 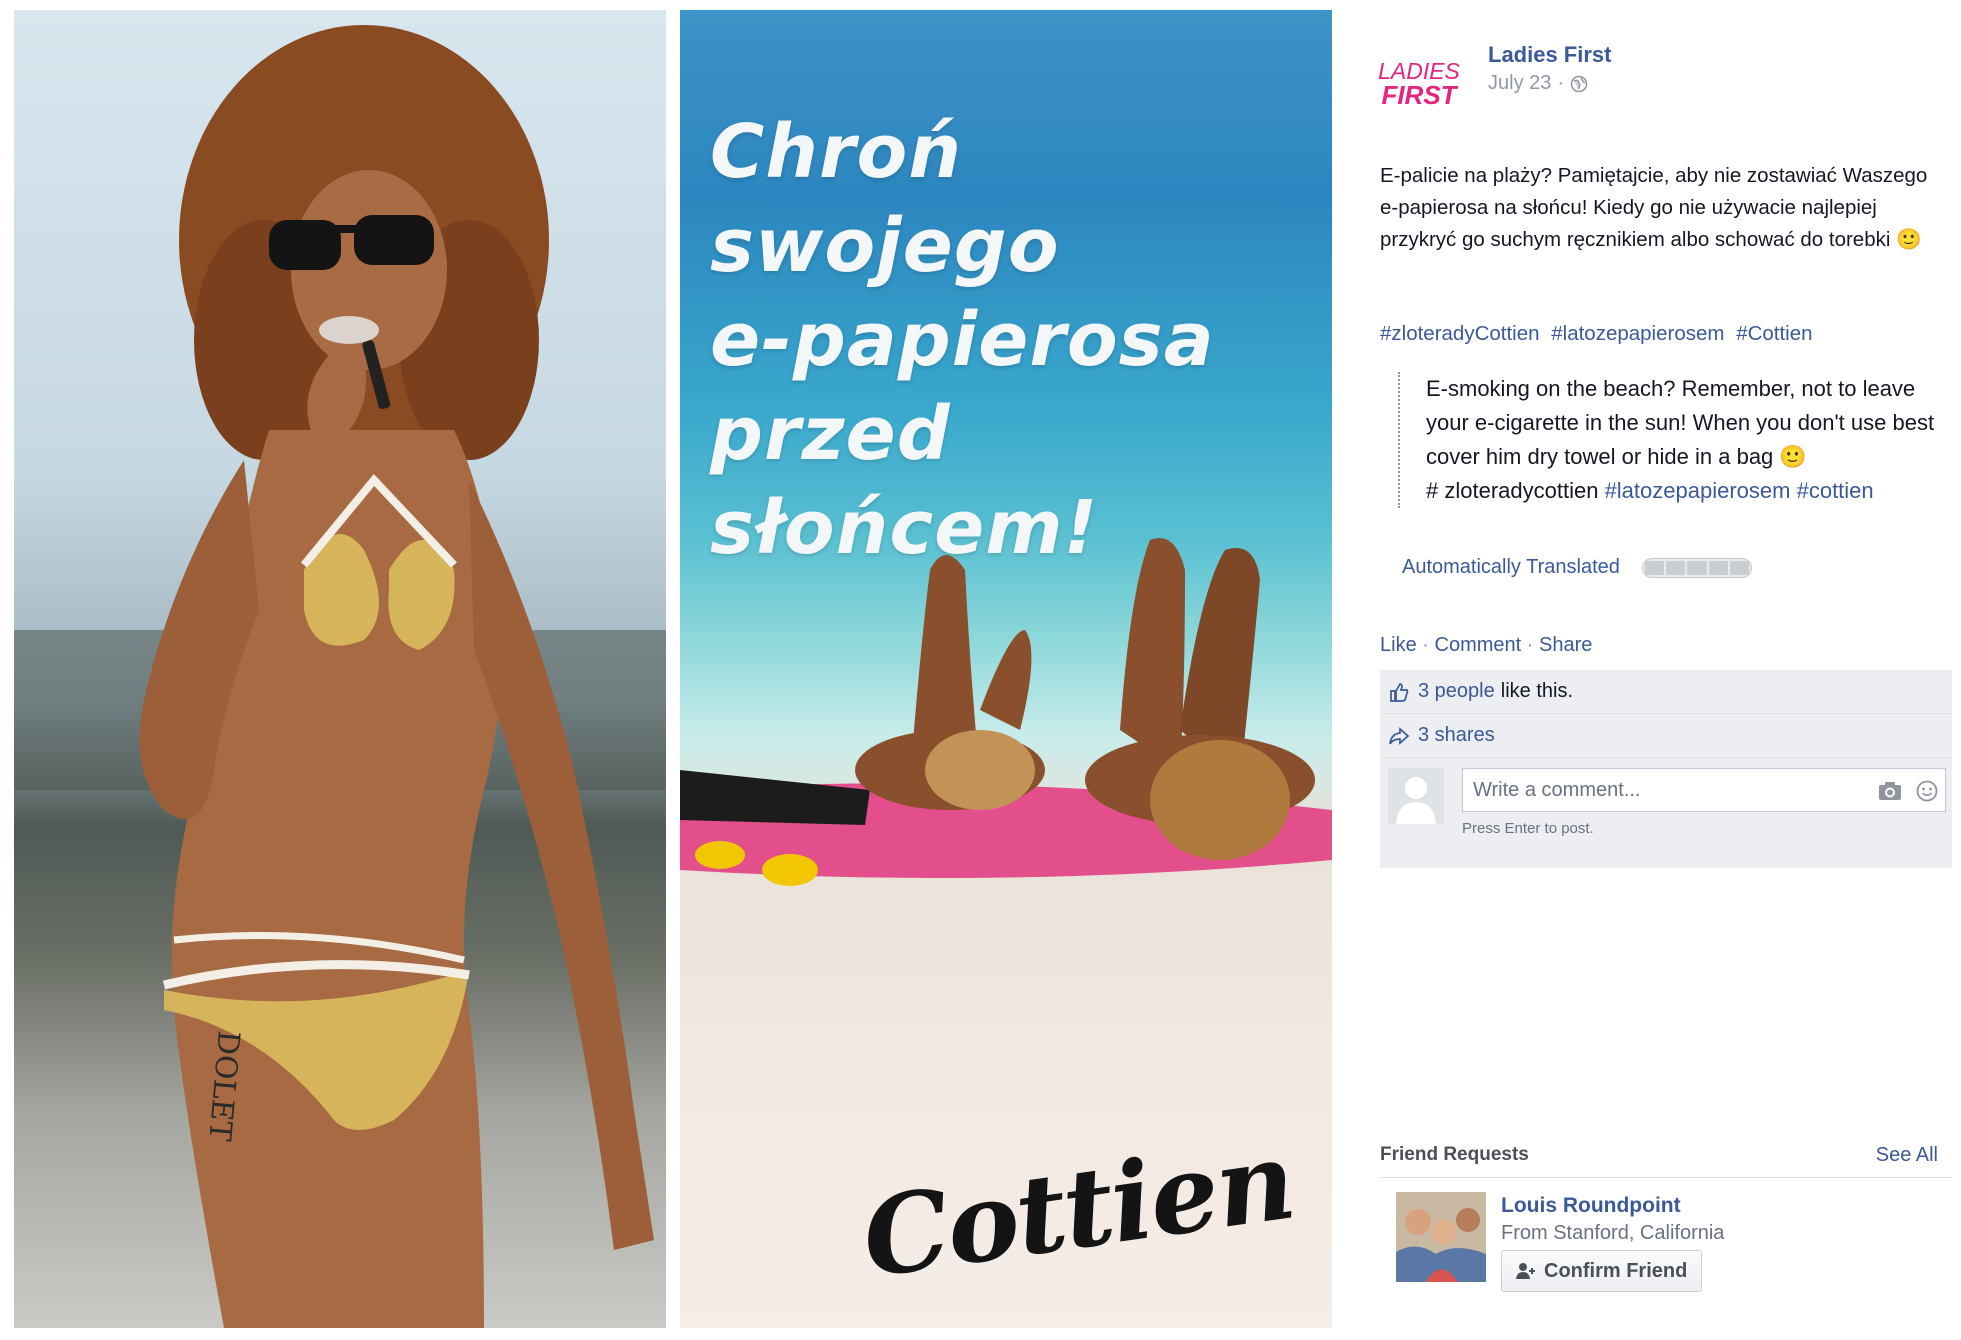 I want to click on friend-request-location: From Stanford, California, so click(x=1613, y=1233).